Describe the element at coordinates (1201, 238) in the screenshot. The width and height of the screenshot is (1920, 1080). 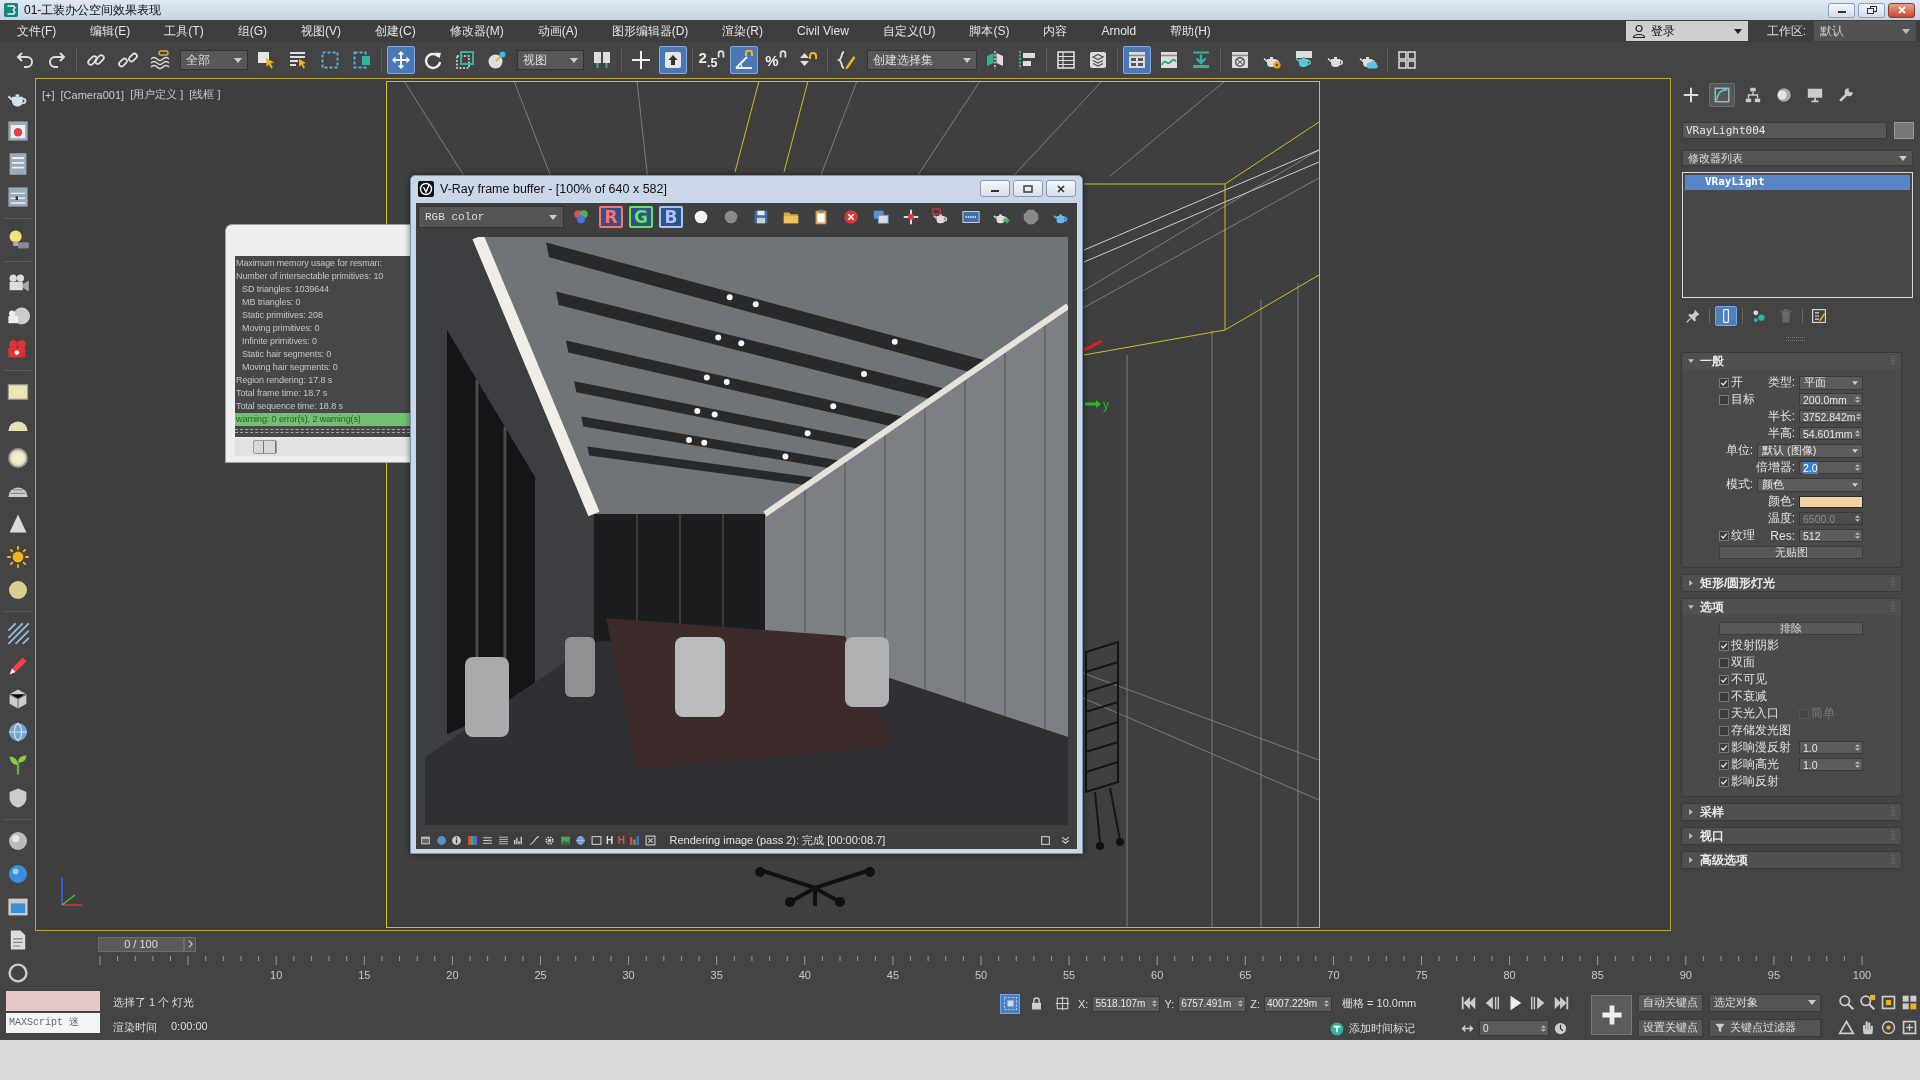
I see `light-box-outline` at that location.